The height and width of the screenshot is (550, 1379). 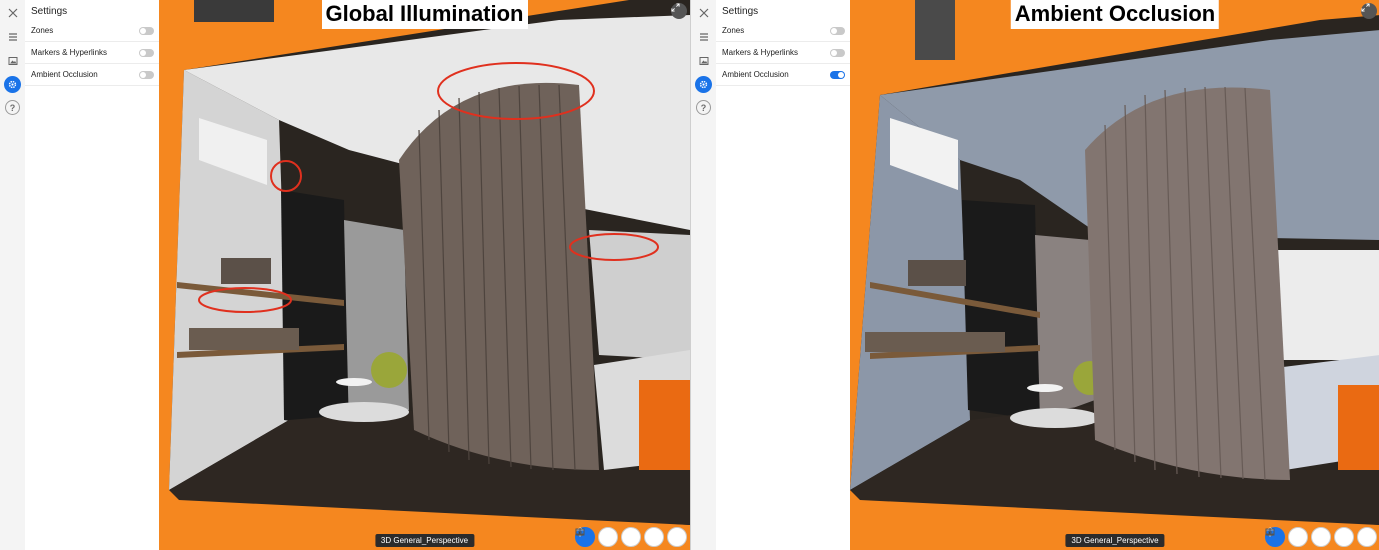 I want to click on caption-title: Global Illumination, so click(x=424, y=14).